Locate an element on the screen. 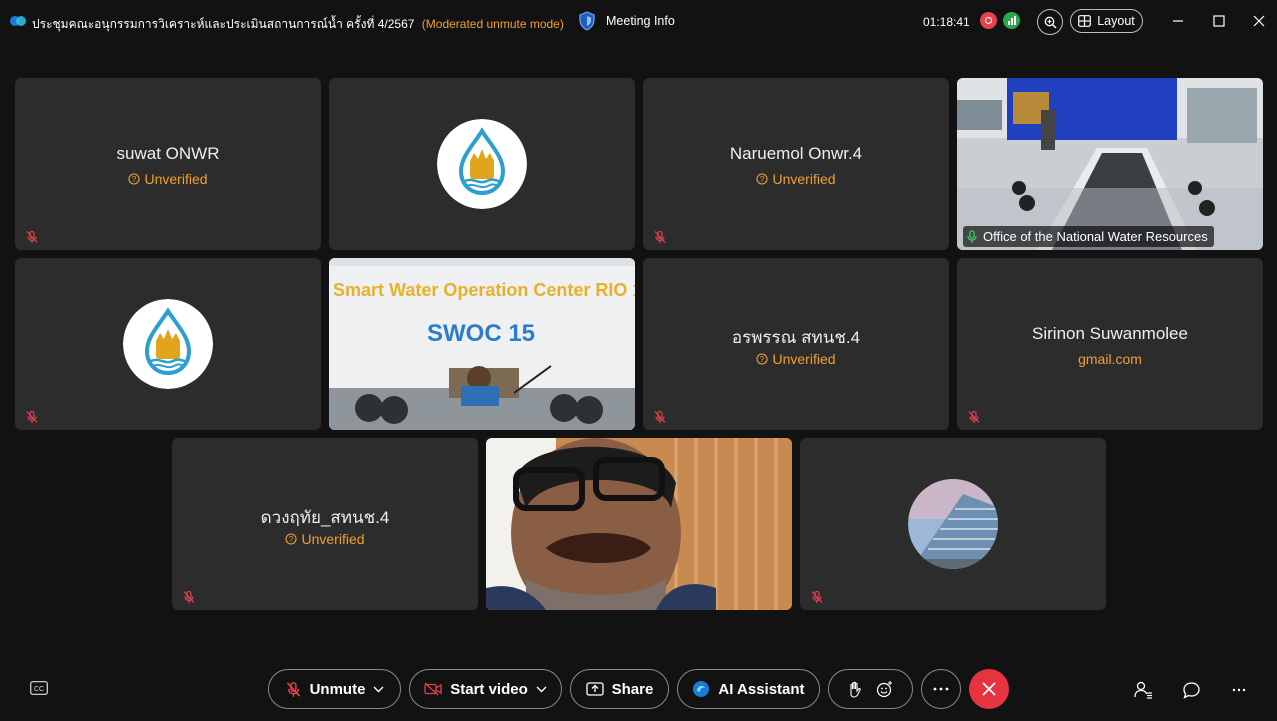 The image size is (1277, 721). ai-assistant-icon is located at coordinates (701, 689).